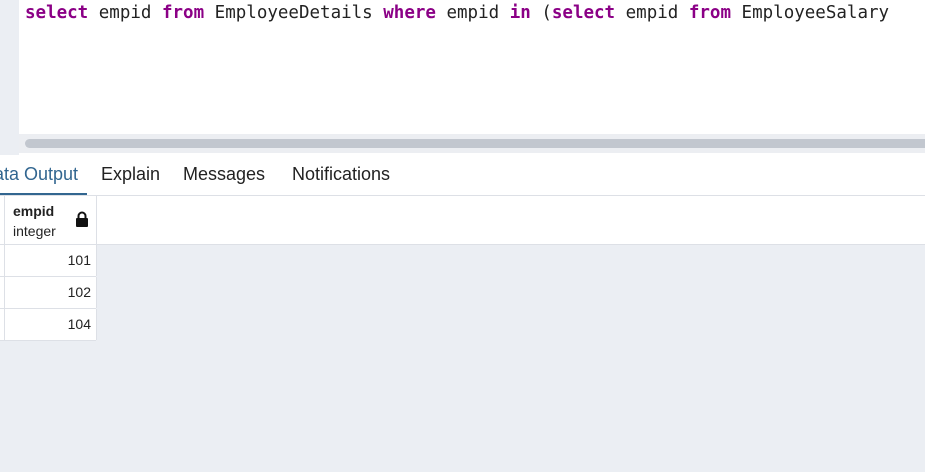  Describe the element at coordinates (34, 211) in the screenshot. I see `column-name: empid` at that location.